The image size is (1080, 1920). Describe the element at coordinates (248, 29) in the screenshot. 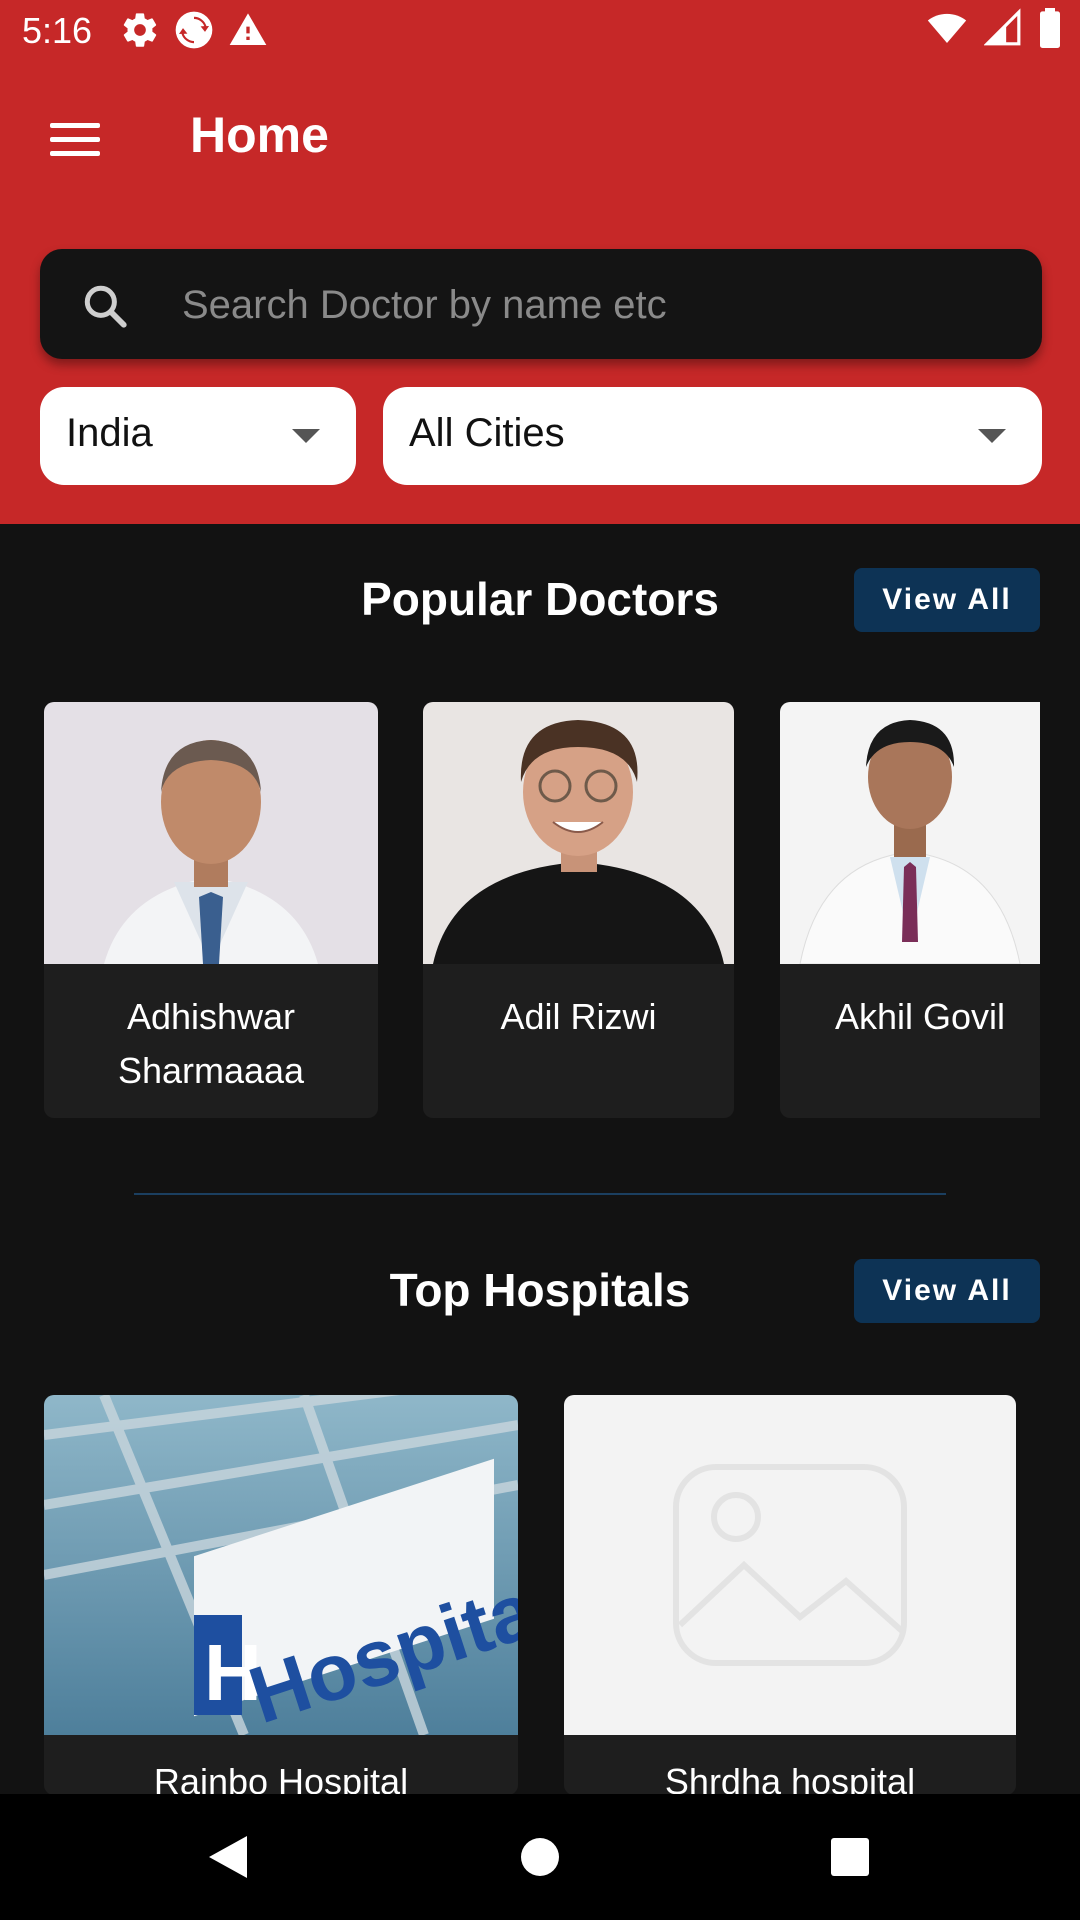

I see `warning-icon` at that location.